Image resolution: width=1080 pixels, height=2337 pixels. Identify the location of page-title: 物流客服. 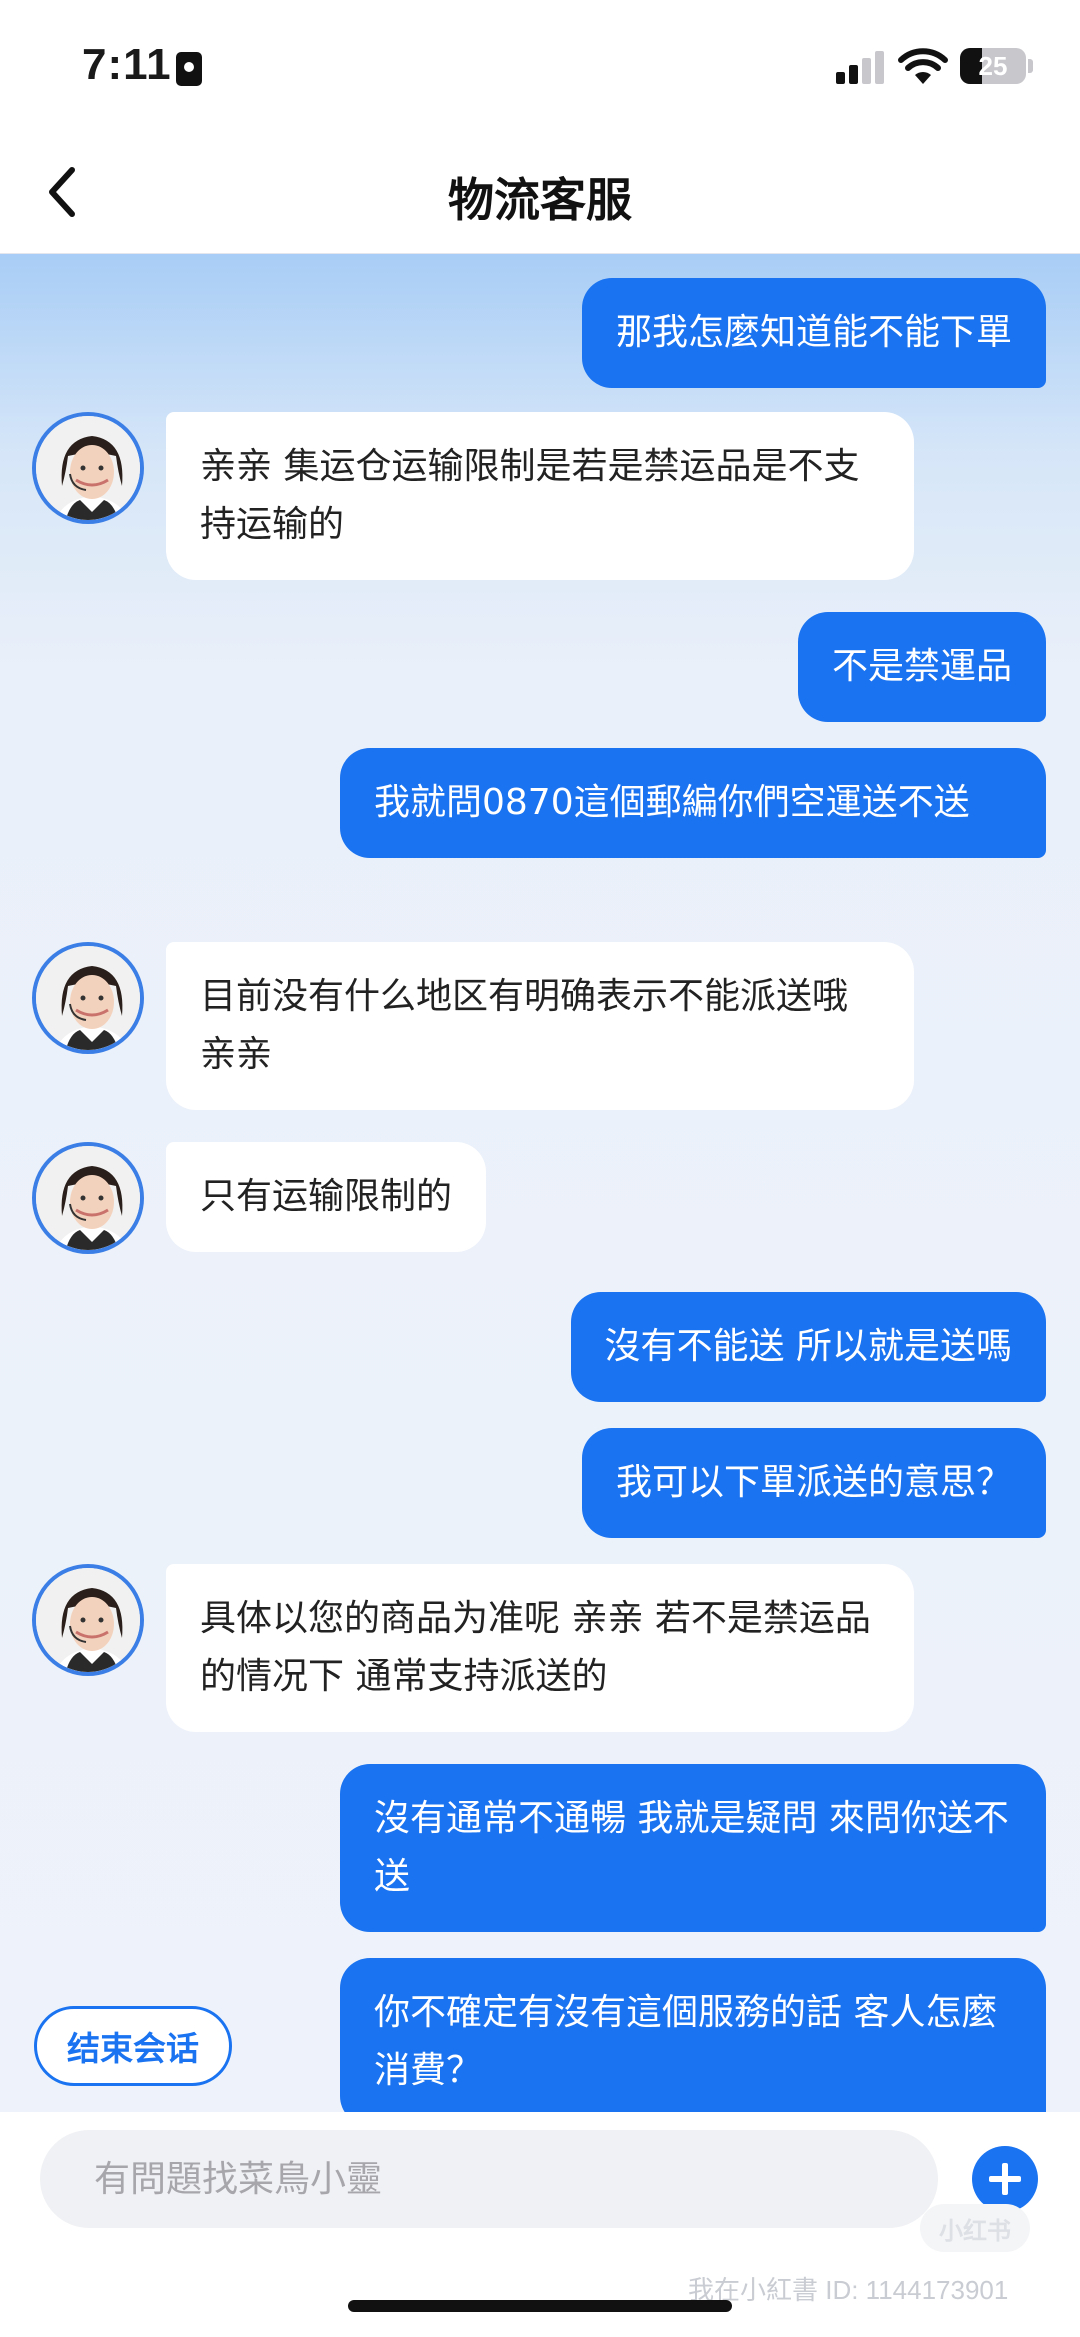
(540, 200).